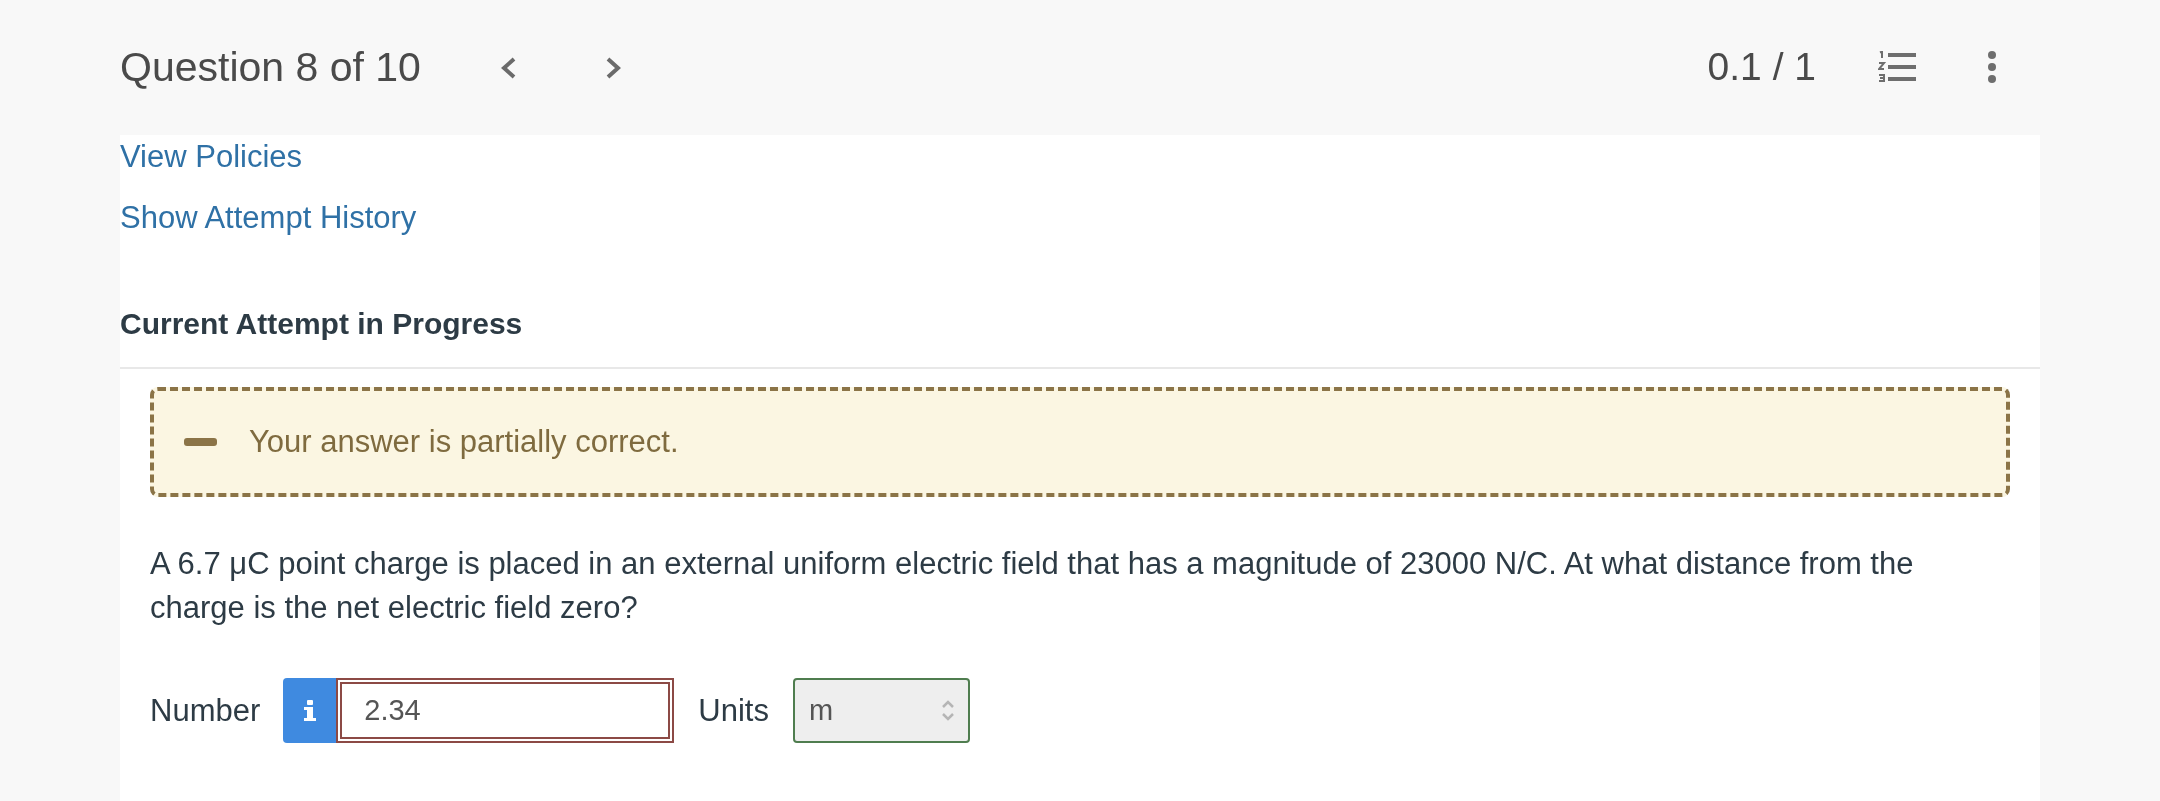  What do you see at coordinates (1761, 67) in the screenshot?
I see `score: 0.1 / 1` at bounding box center [1761, 67].